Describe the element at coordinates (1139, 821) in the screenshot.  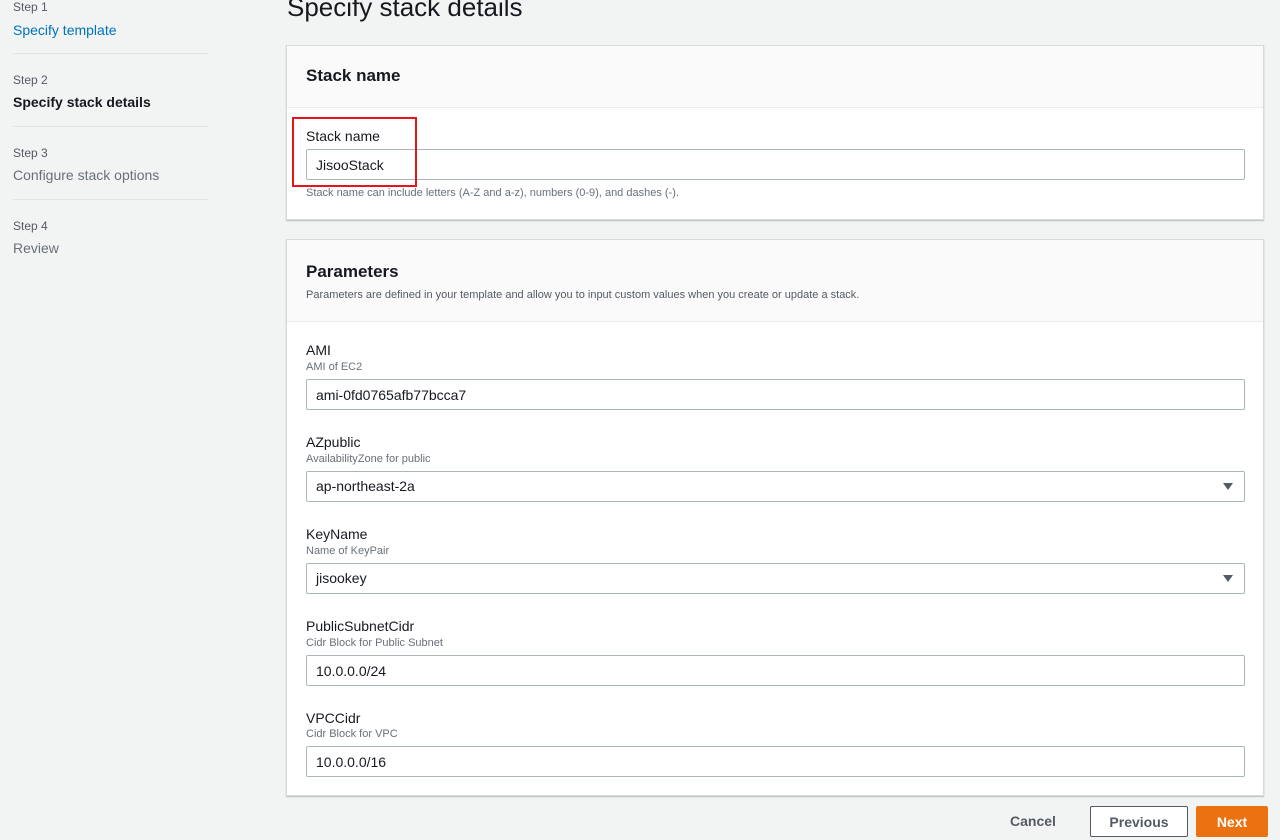
I see `previous-button: Previous` at that location.